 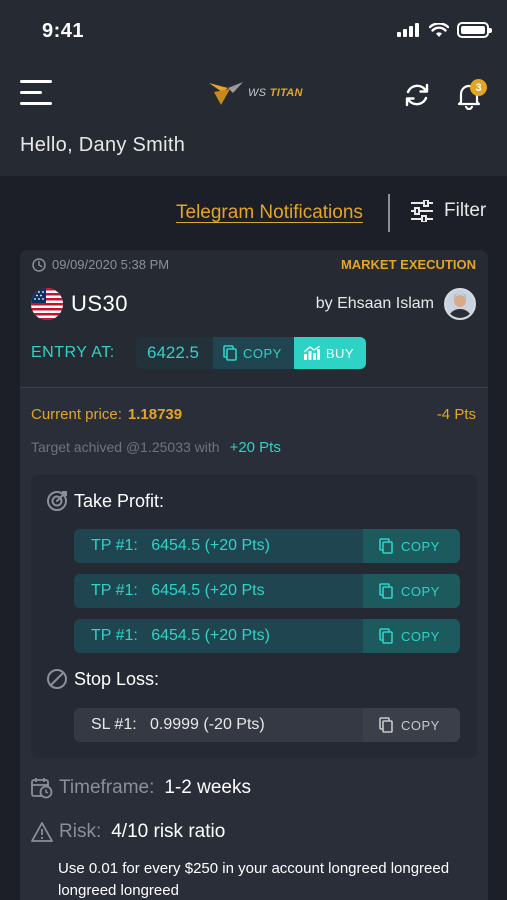 What do you see at coordinates (111, 264) in the screenshot?
I see `signal-date-text: 09/09/2020 5:38 PM` at bounding box center [111, 264].